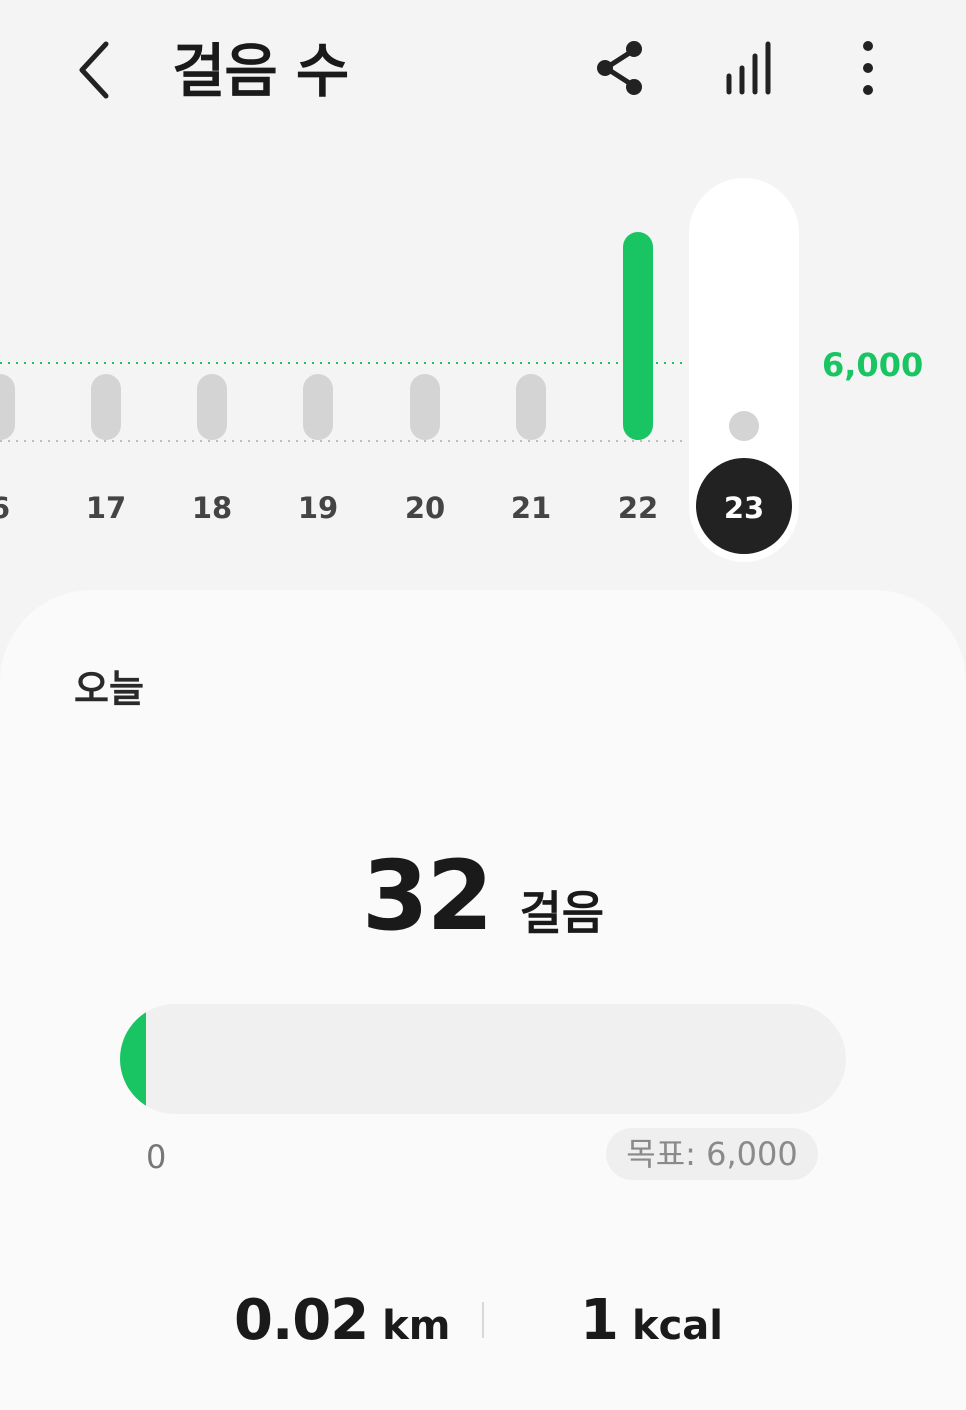  I want to click on distance-value: 0.02, so click(301, 1320).